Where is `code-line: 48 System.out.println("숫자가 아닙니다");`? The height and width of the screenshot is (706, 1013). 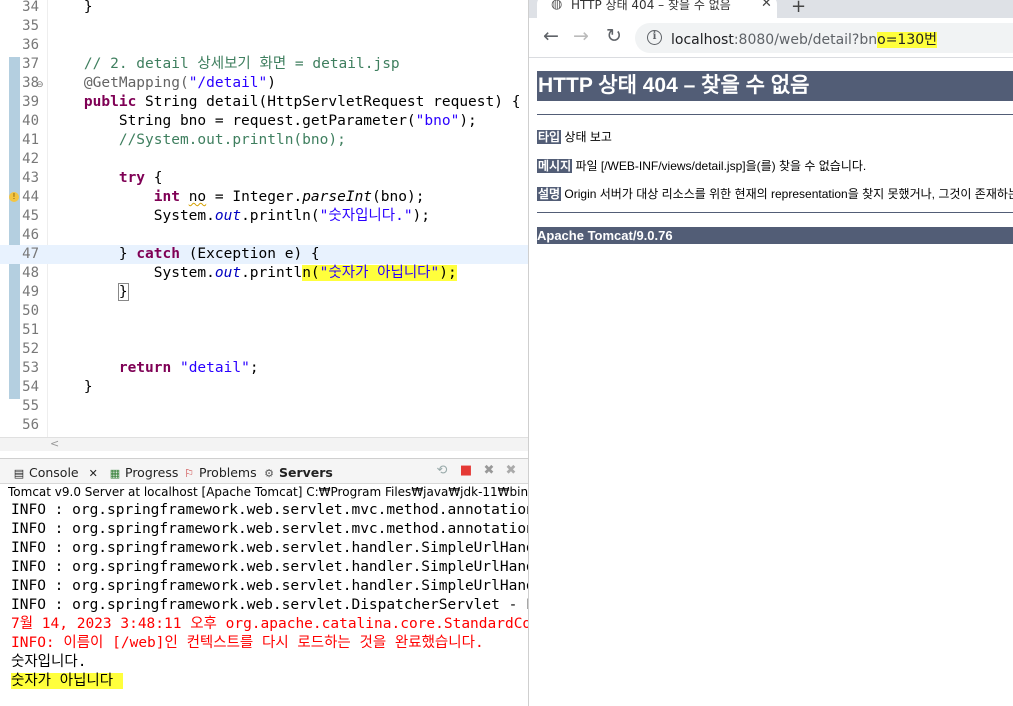
code-line: 48 System.out.println("숫자가 아닙니다"); is located at coordinates (264, 273).